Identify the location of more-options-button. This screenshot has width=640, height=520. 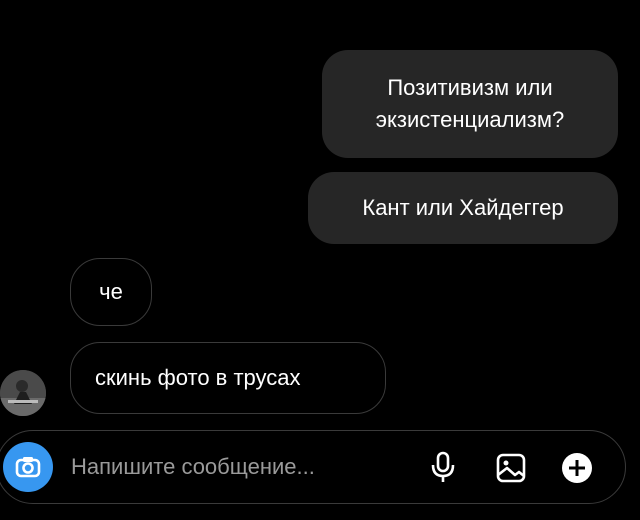
(577, 468).